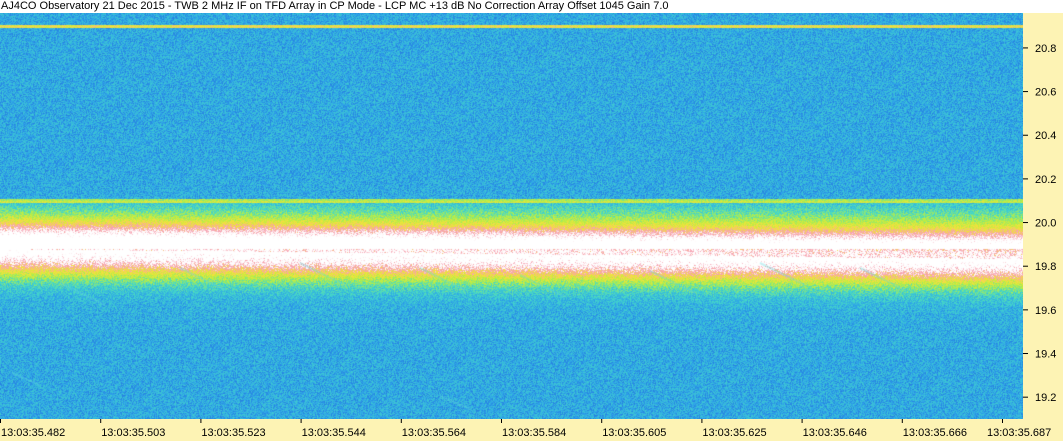 The width and height of the screenshot is (1063, 441). I want to click on x-tick-label: 13:03:35.687, so click(1019, 433).